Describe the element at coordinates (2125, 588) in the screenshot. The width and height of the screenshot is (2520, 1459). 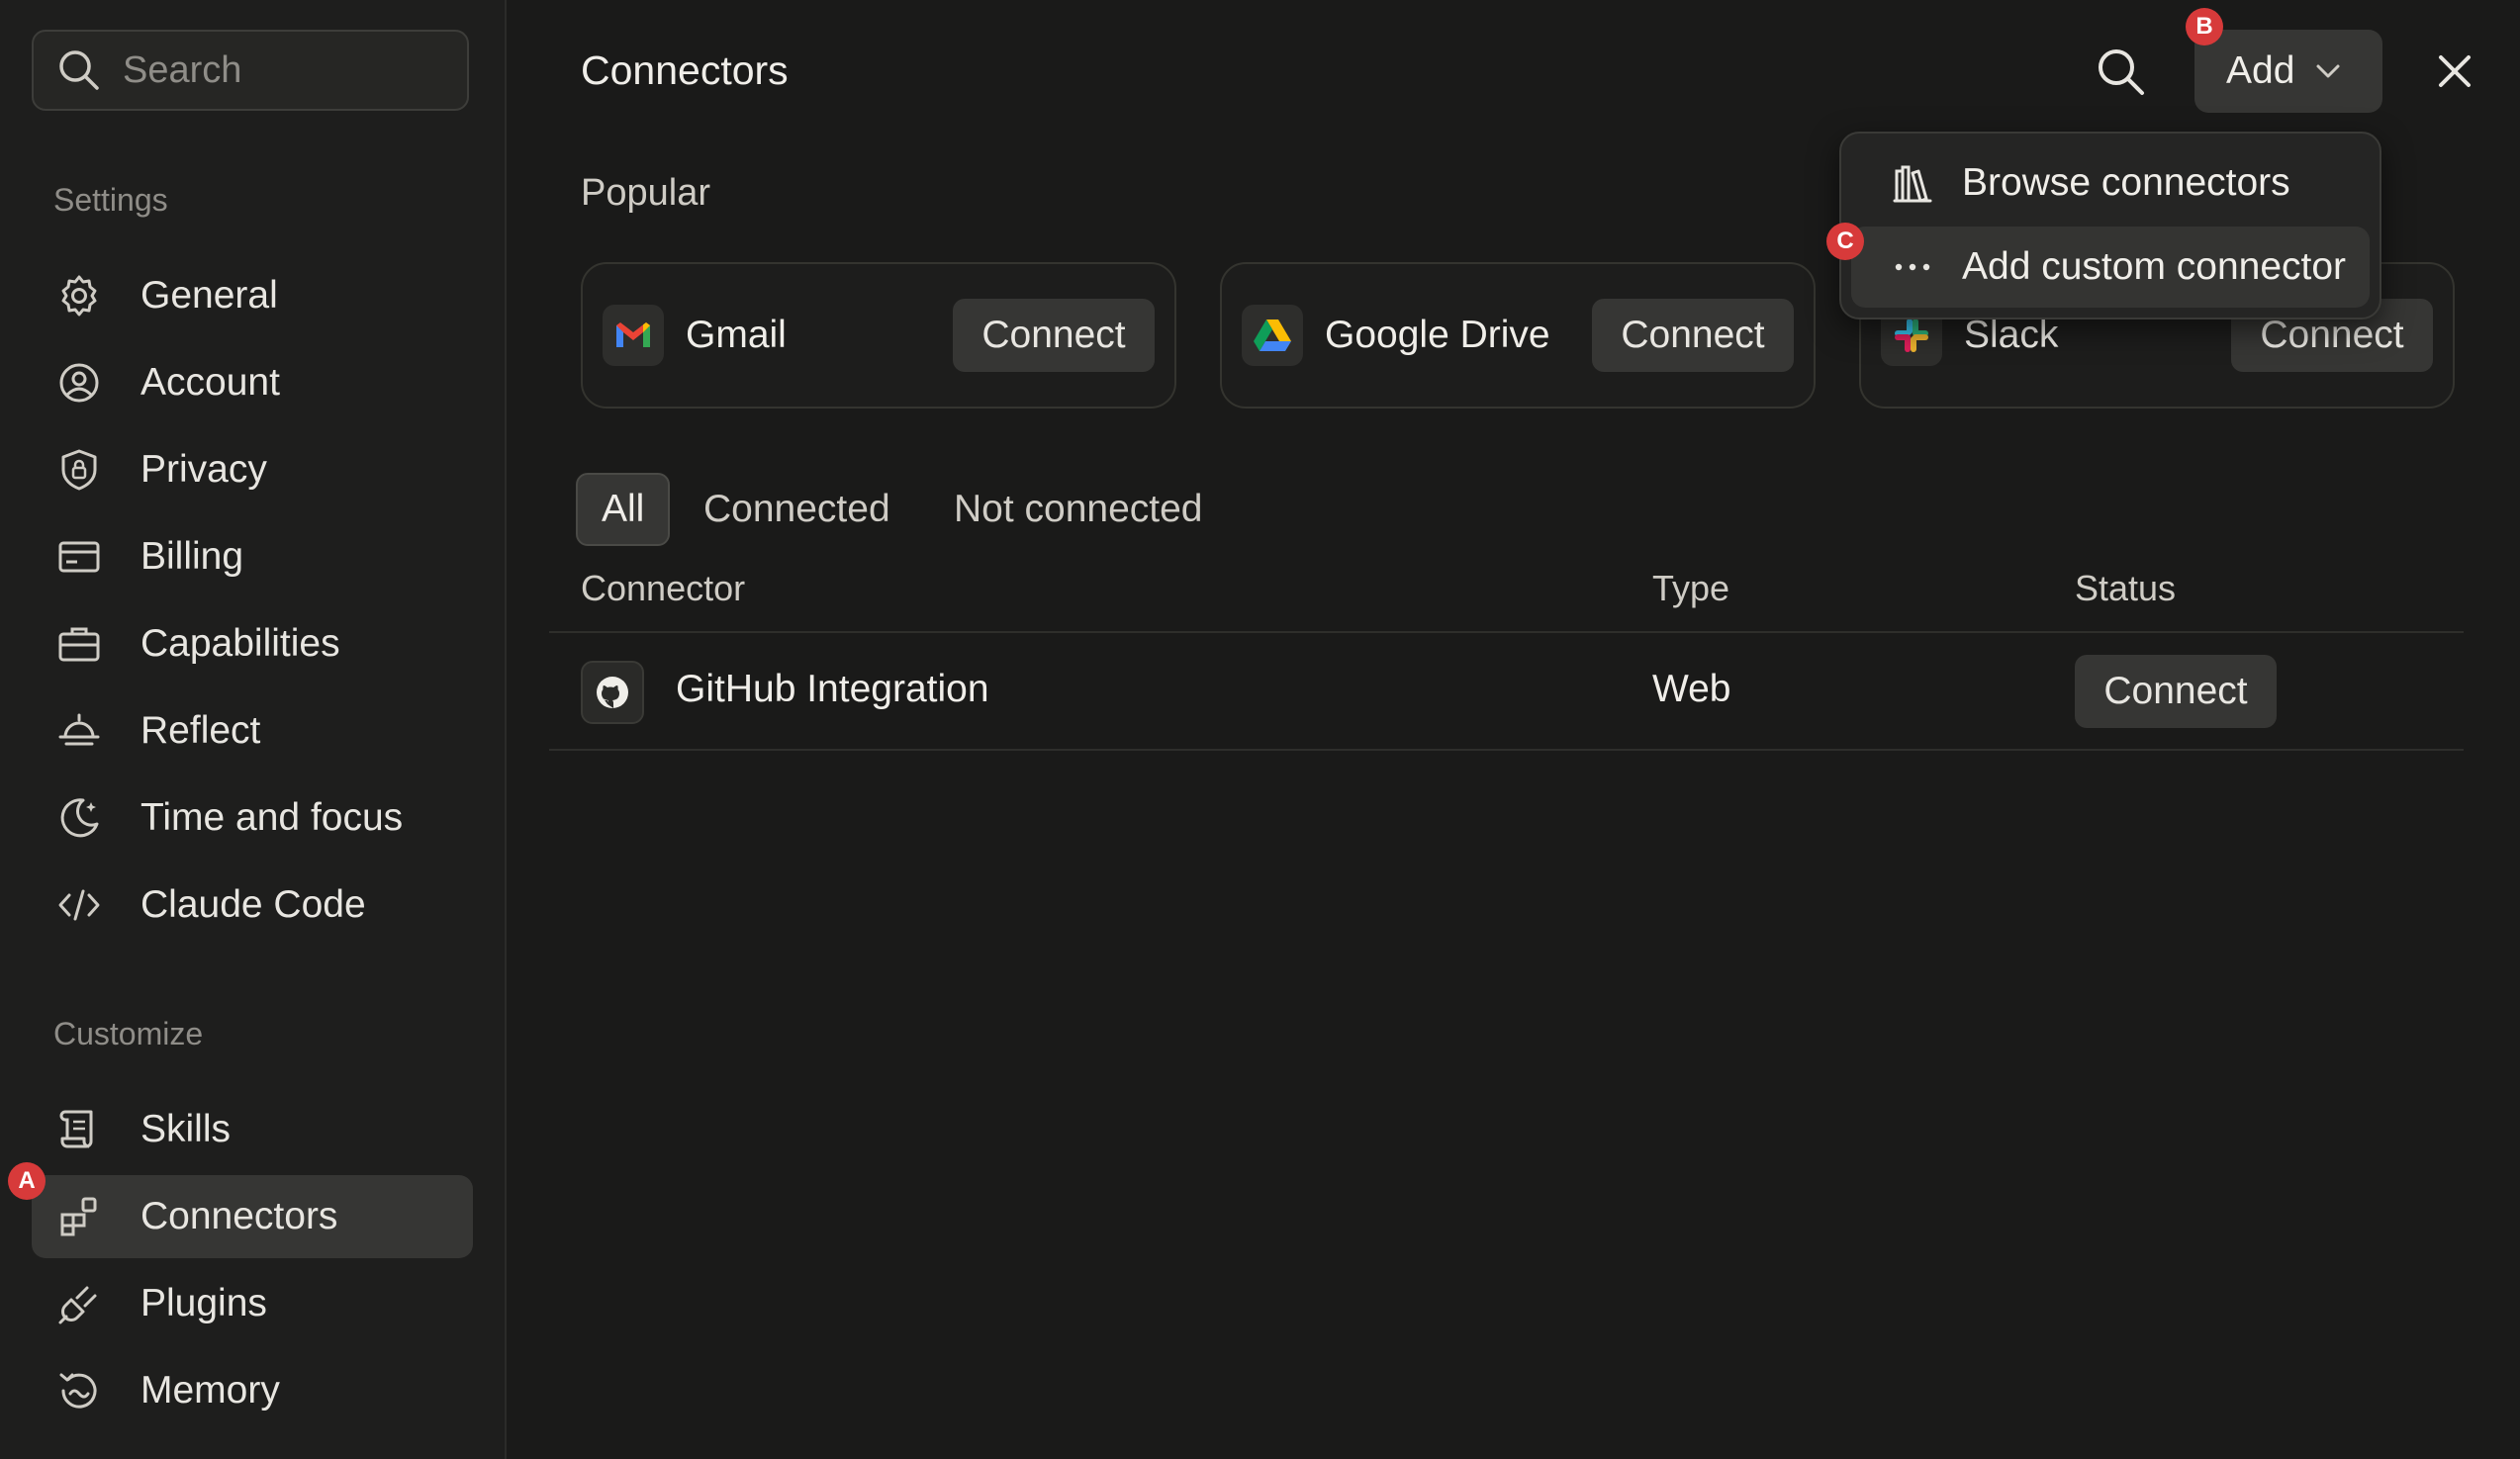
I see `column-header-status: Status` at that location.